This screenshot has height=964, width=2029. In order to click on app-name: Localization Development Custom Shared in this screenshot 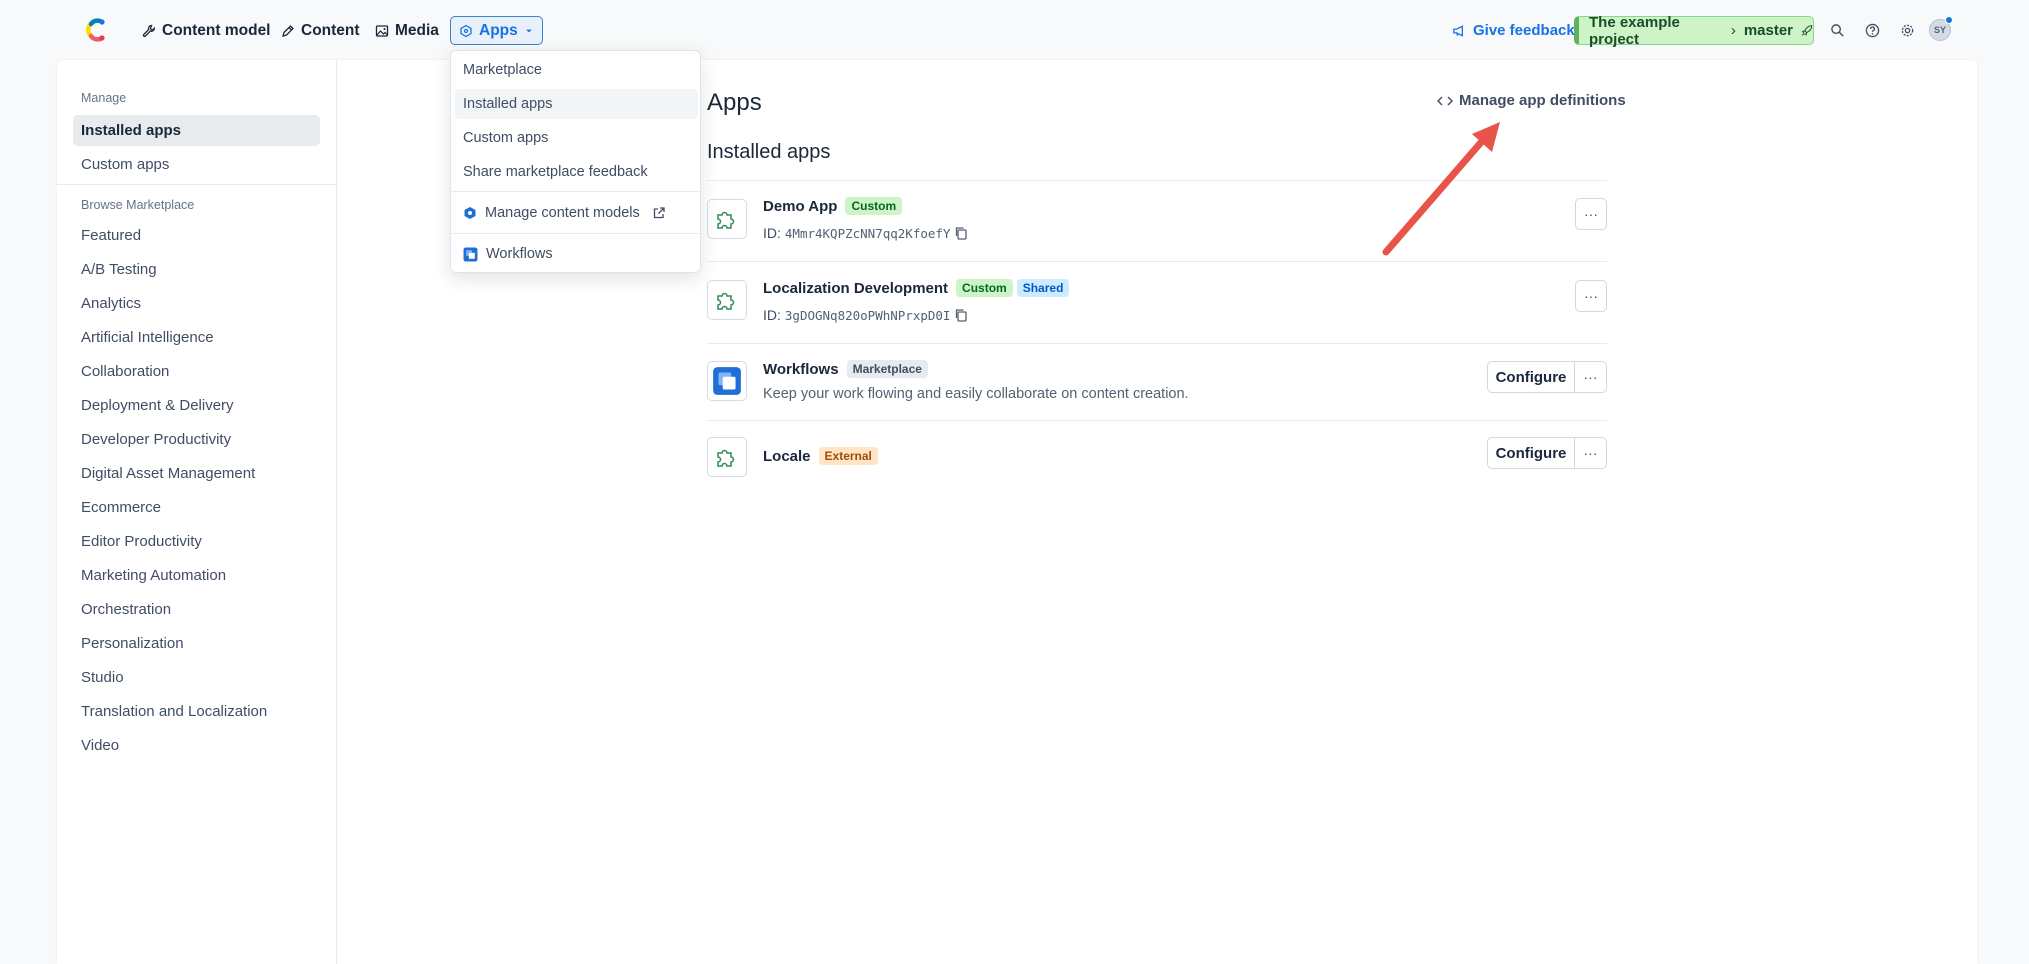, I will do `click(916, 288)`.